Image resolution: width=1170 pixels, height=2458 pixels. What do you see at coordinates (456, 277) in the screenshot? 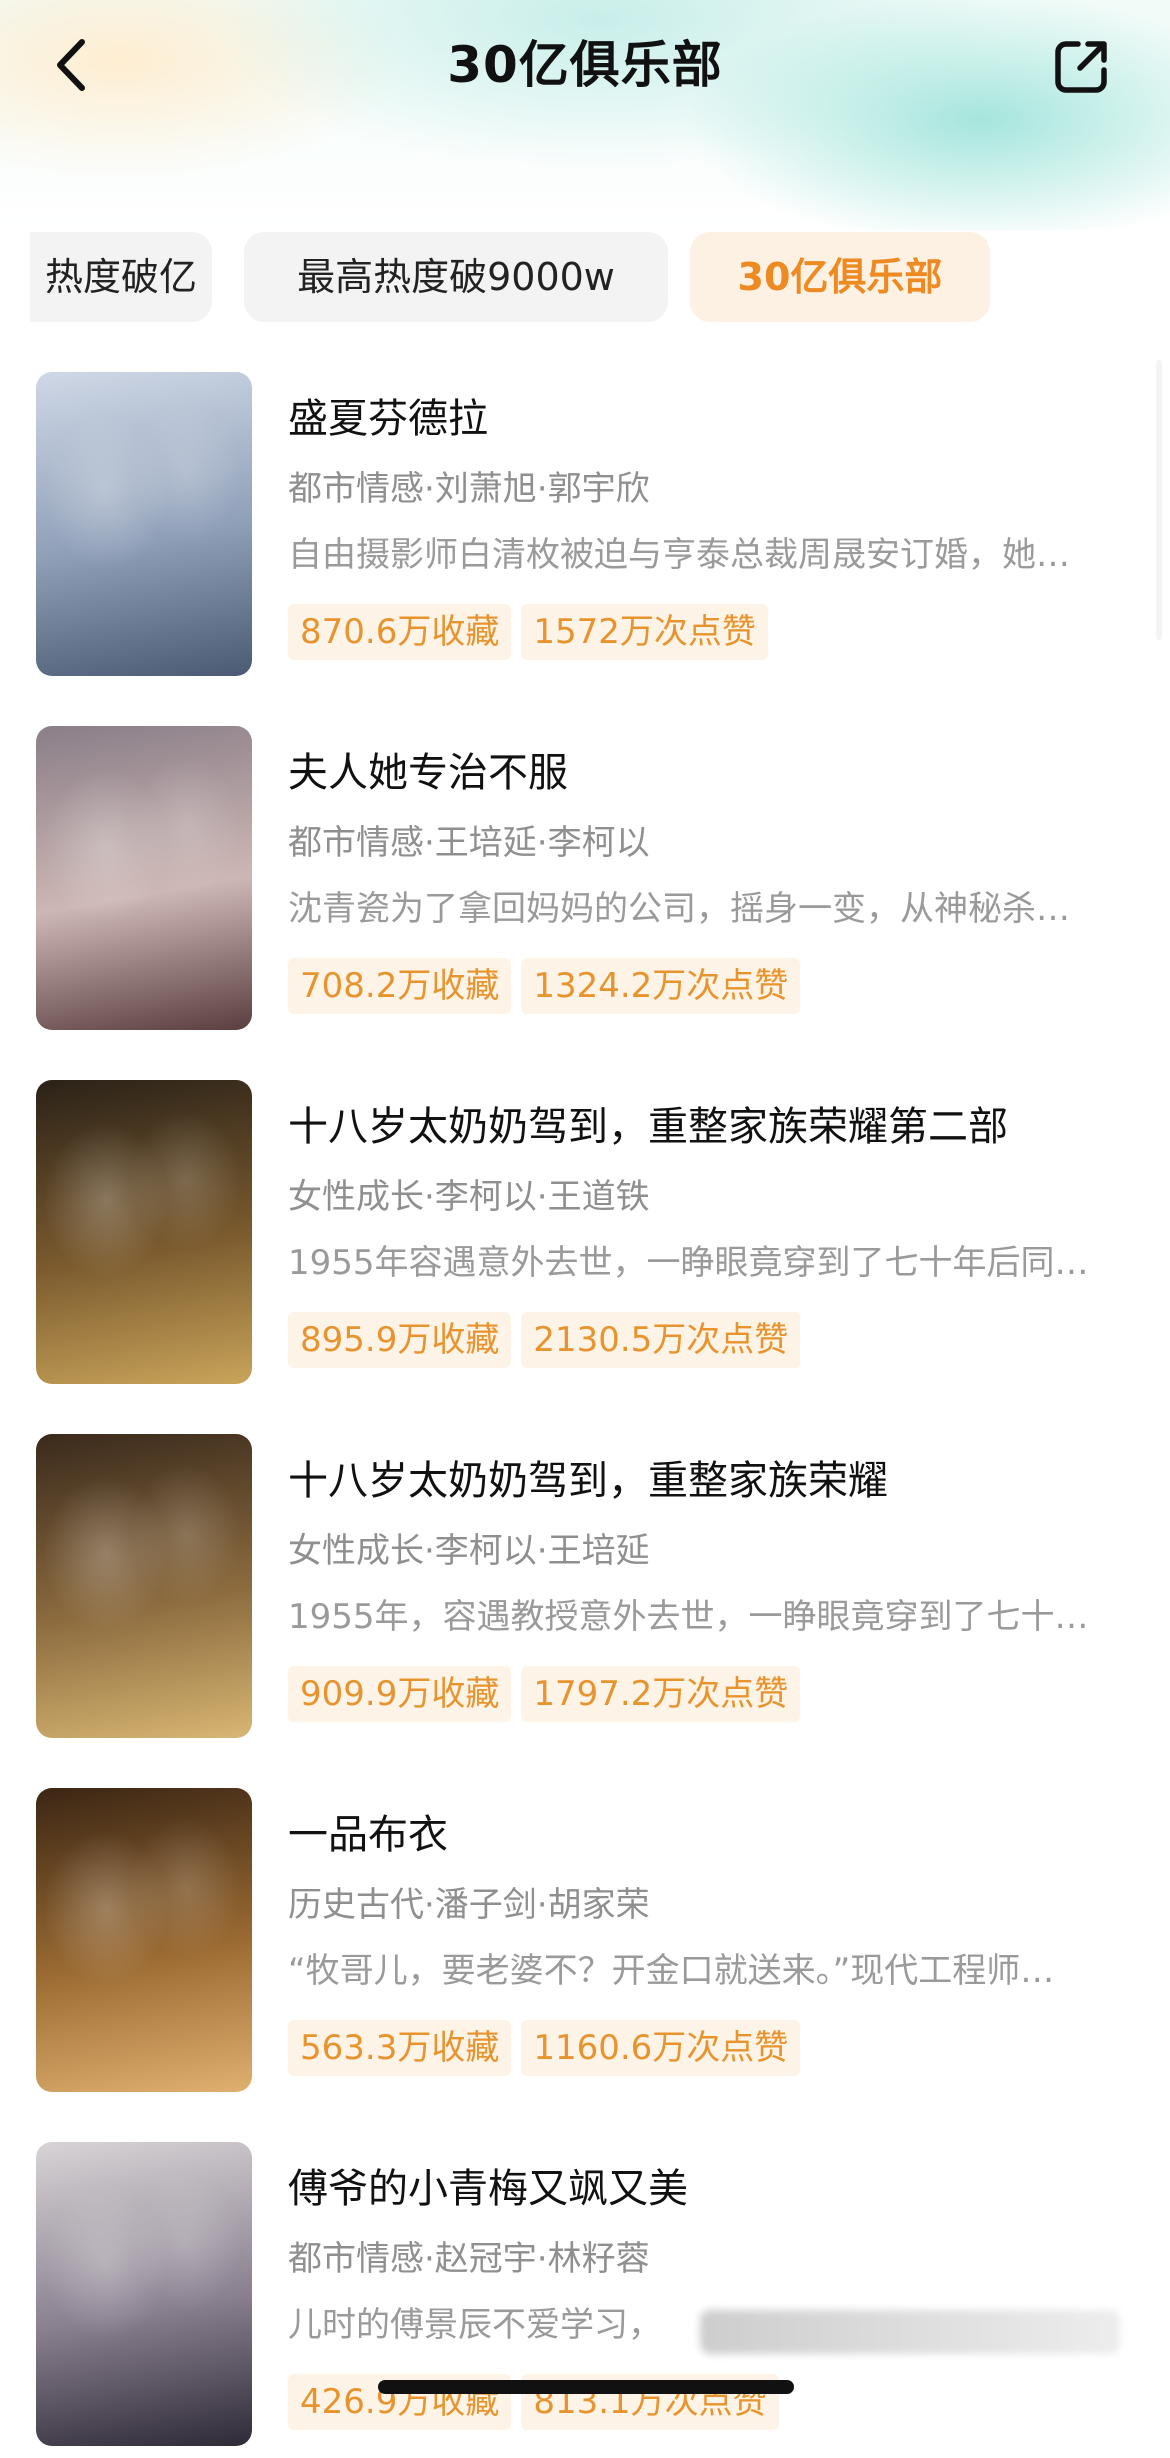
I see `tab-1: 最高热度破9000w` at bounding box center [456, 277].